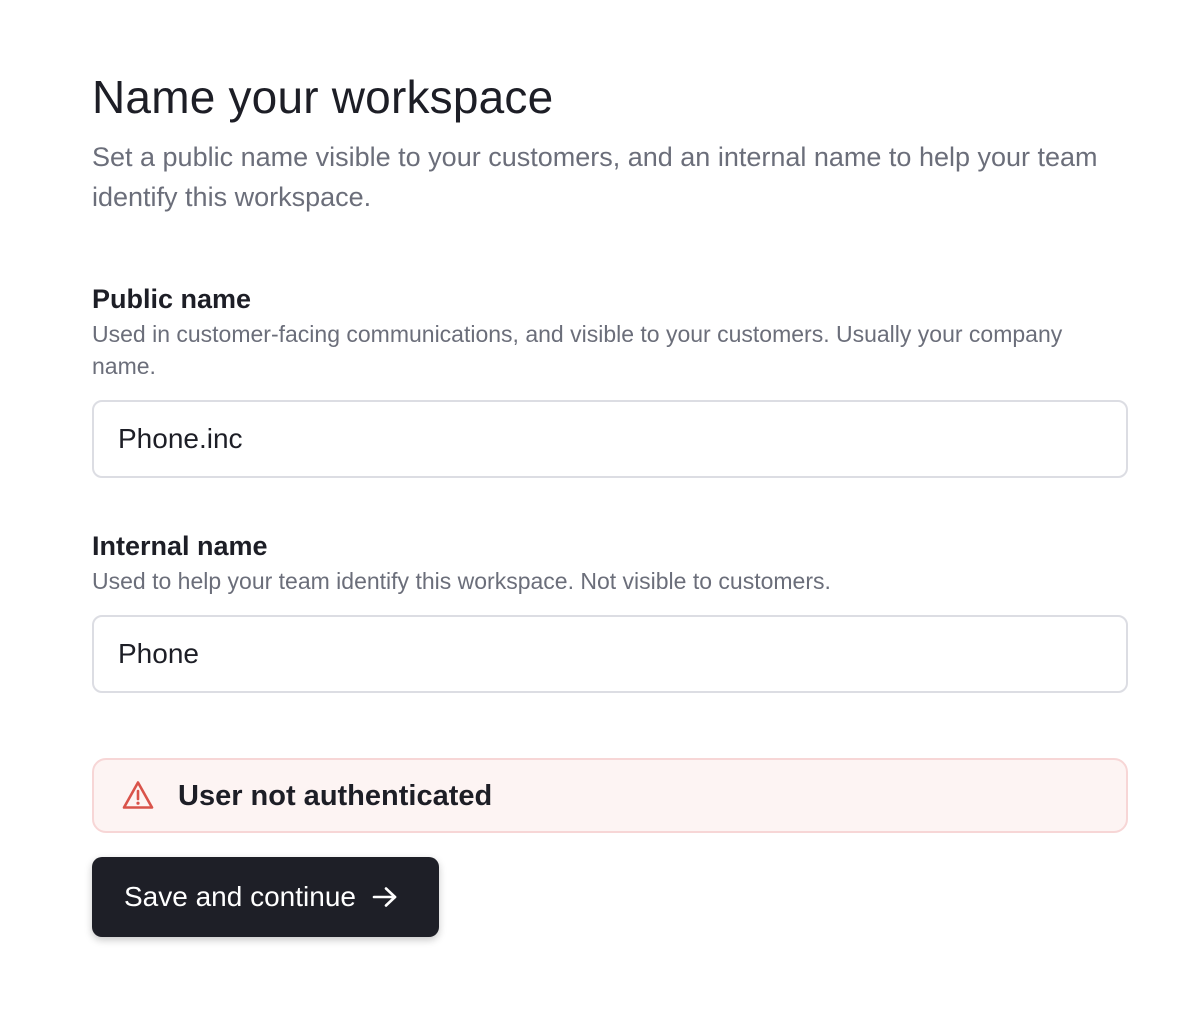 This screenshot has height=1015, width=1200. Describe the element at coordinates (610, 439) in the screenshot. I see `public-name-input` at that location.